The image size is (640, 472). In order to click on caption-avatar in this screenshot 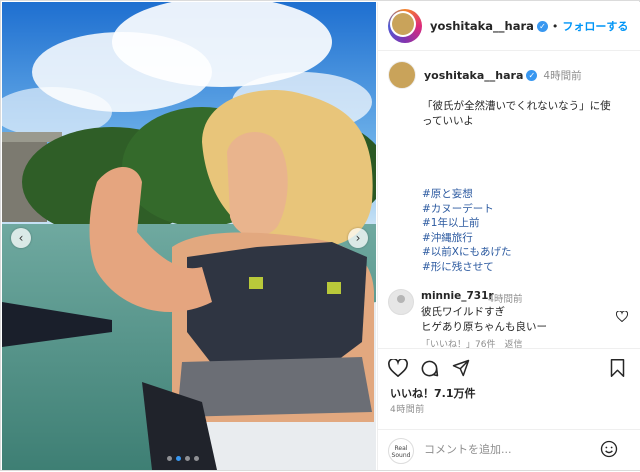, I will do `click(402, 75)`.